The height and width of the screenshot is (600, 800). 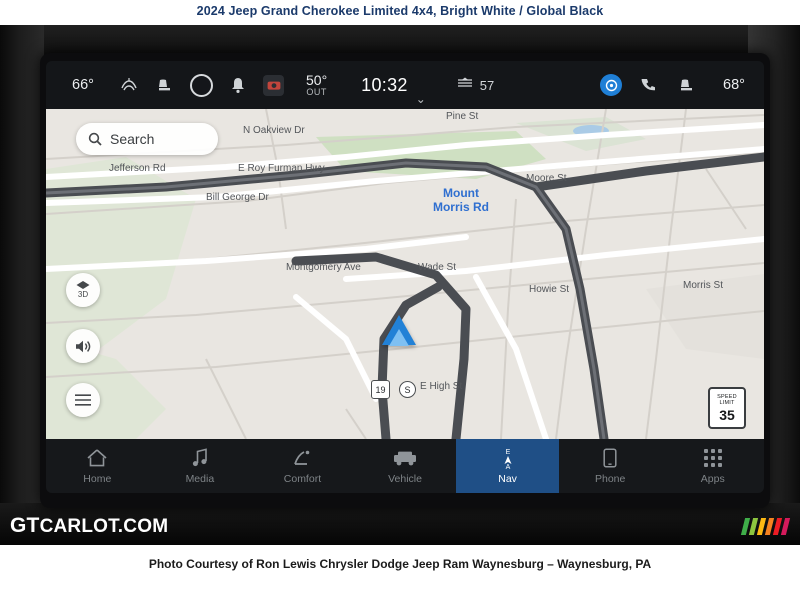 I want to click on status-bar-right-icons: 68°, so click(x=682, y=85).